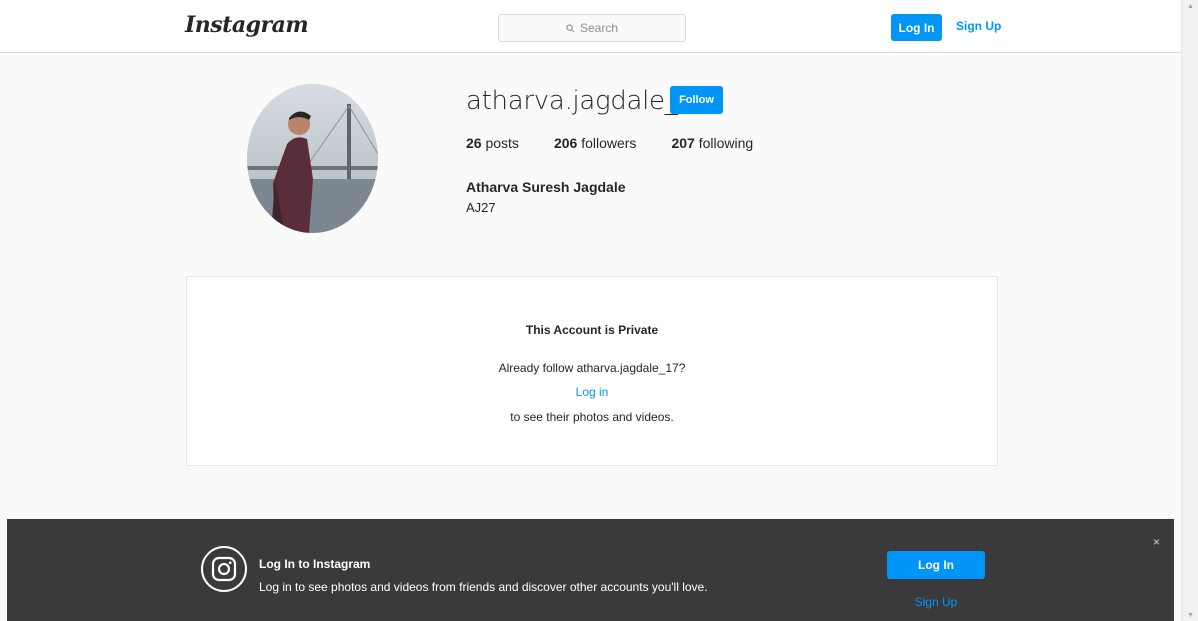 This screenshot has width=1198, height=621. I want to click on private-login-link: Log in, so click(592, 392).